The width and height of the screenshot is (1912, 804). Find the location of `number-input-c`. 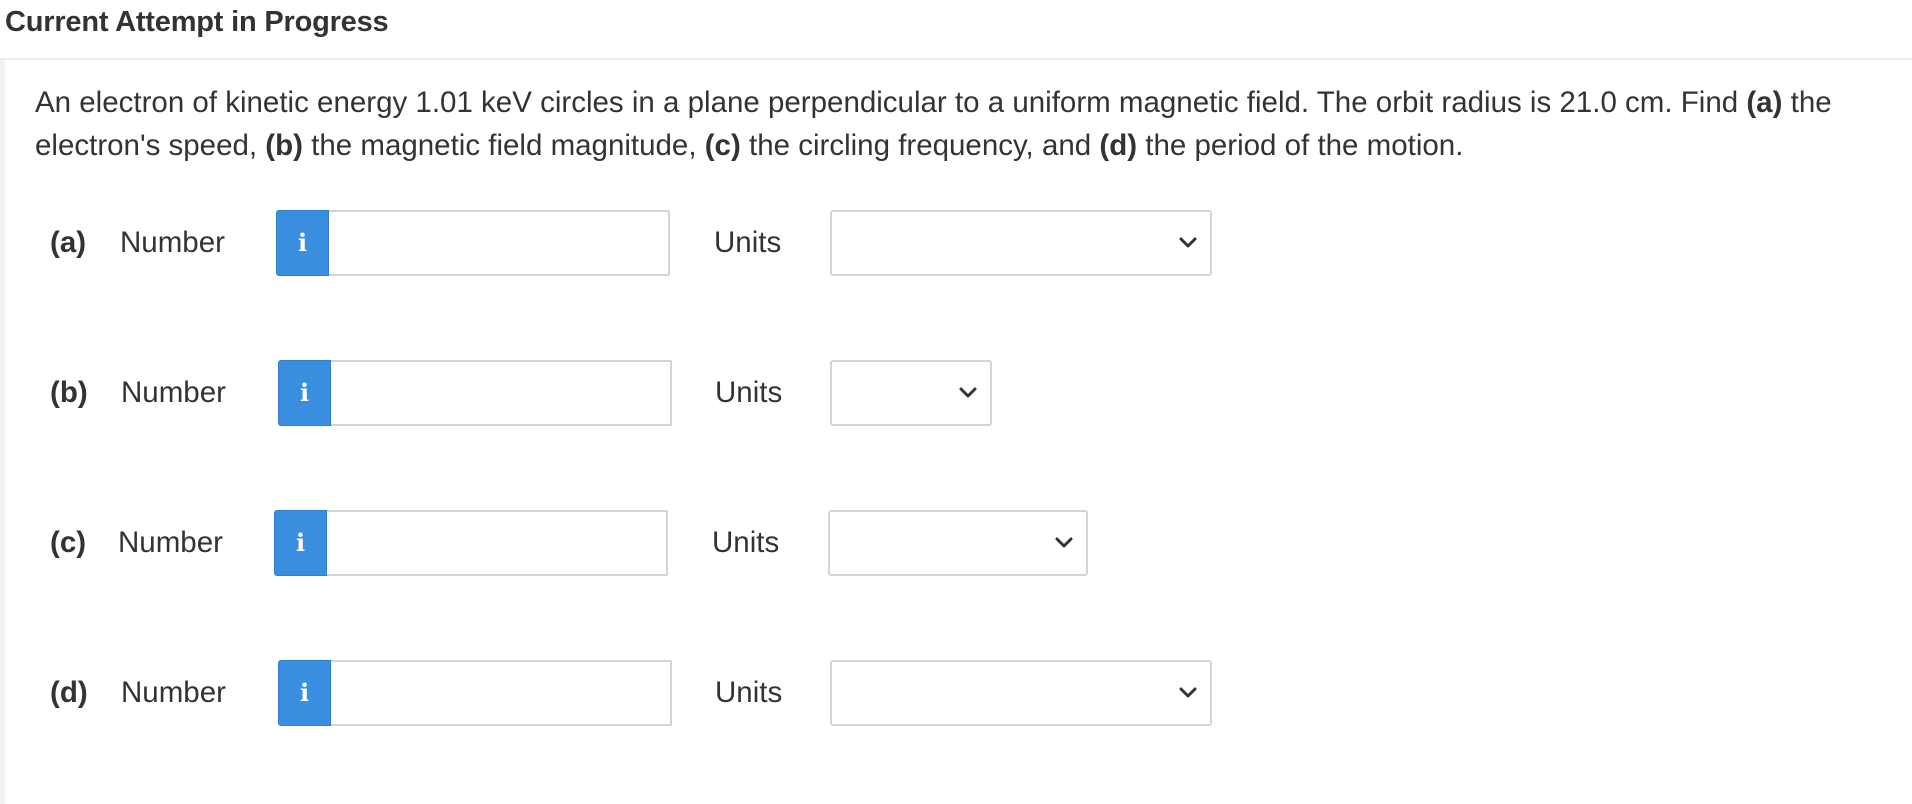

number-input-c is located at coordinates (497, 543).